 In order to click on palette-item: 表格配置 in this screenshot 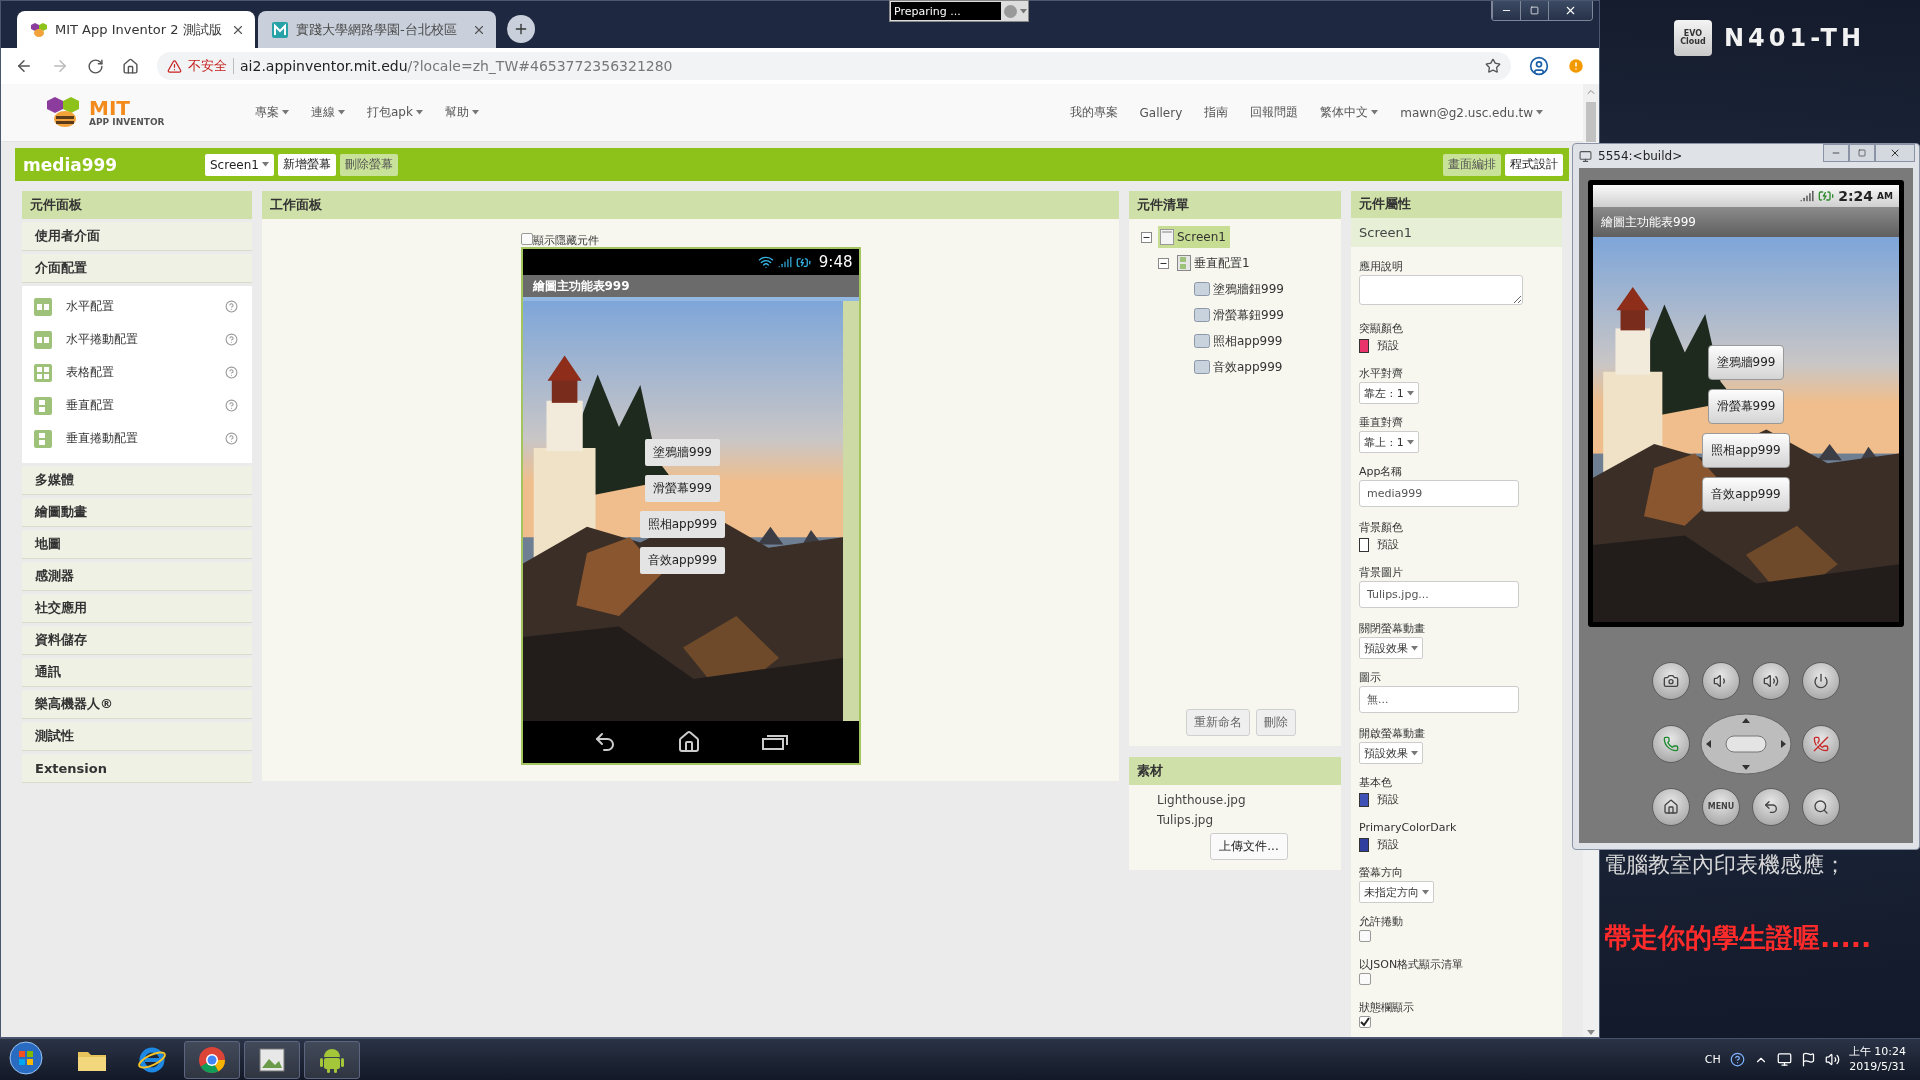, I will do `click(138, 372)`.